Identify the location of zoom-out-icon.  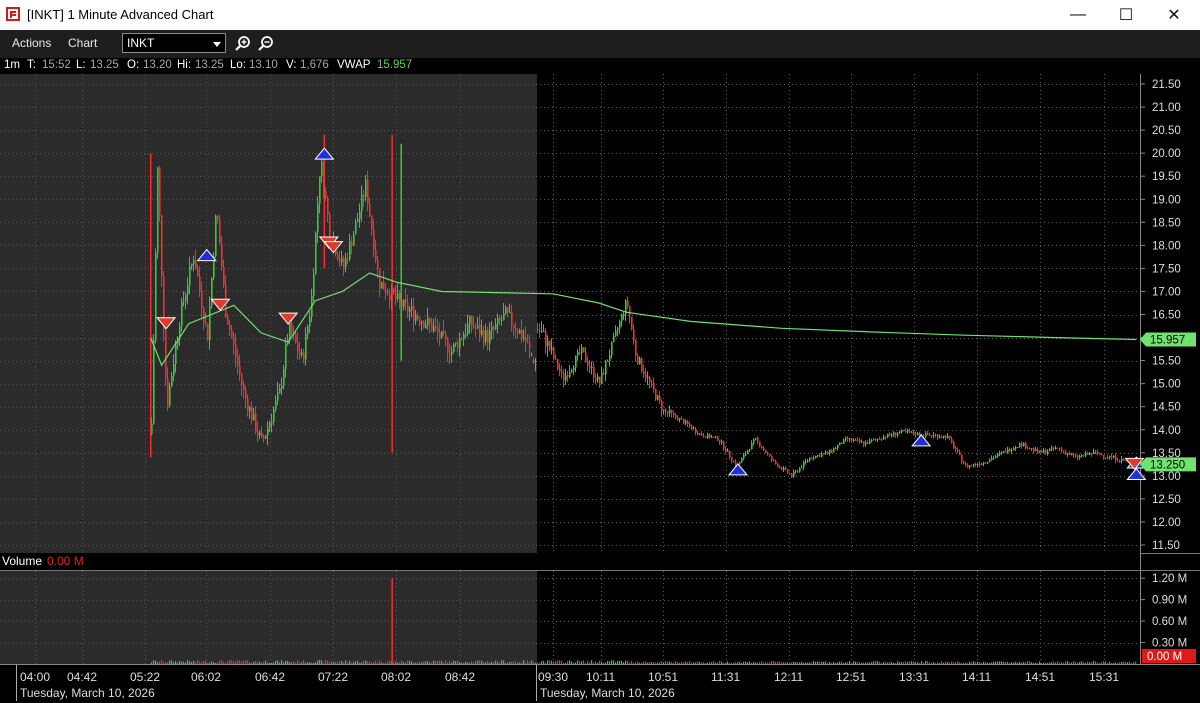
(266, 44).